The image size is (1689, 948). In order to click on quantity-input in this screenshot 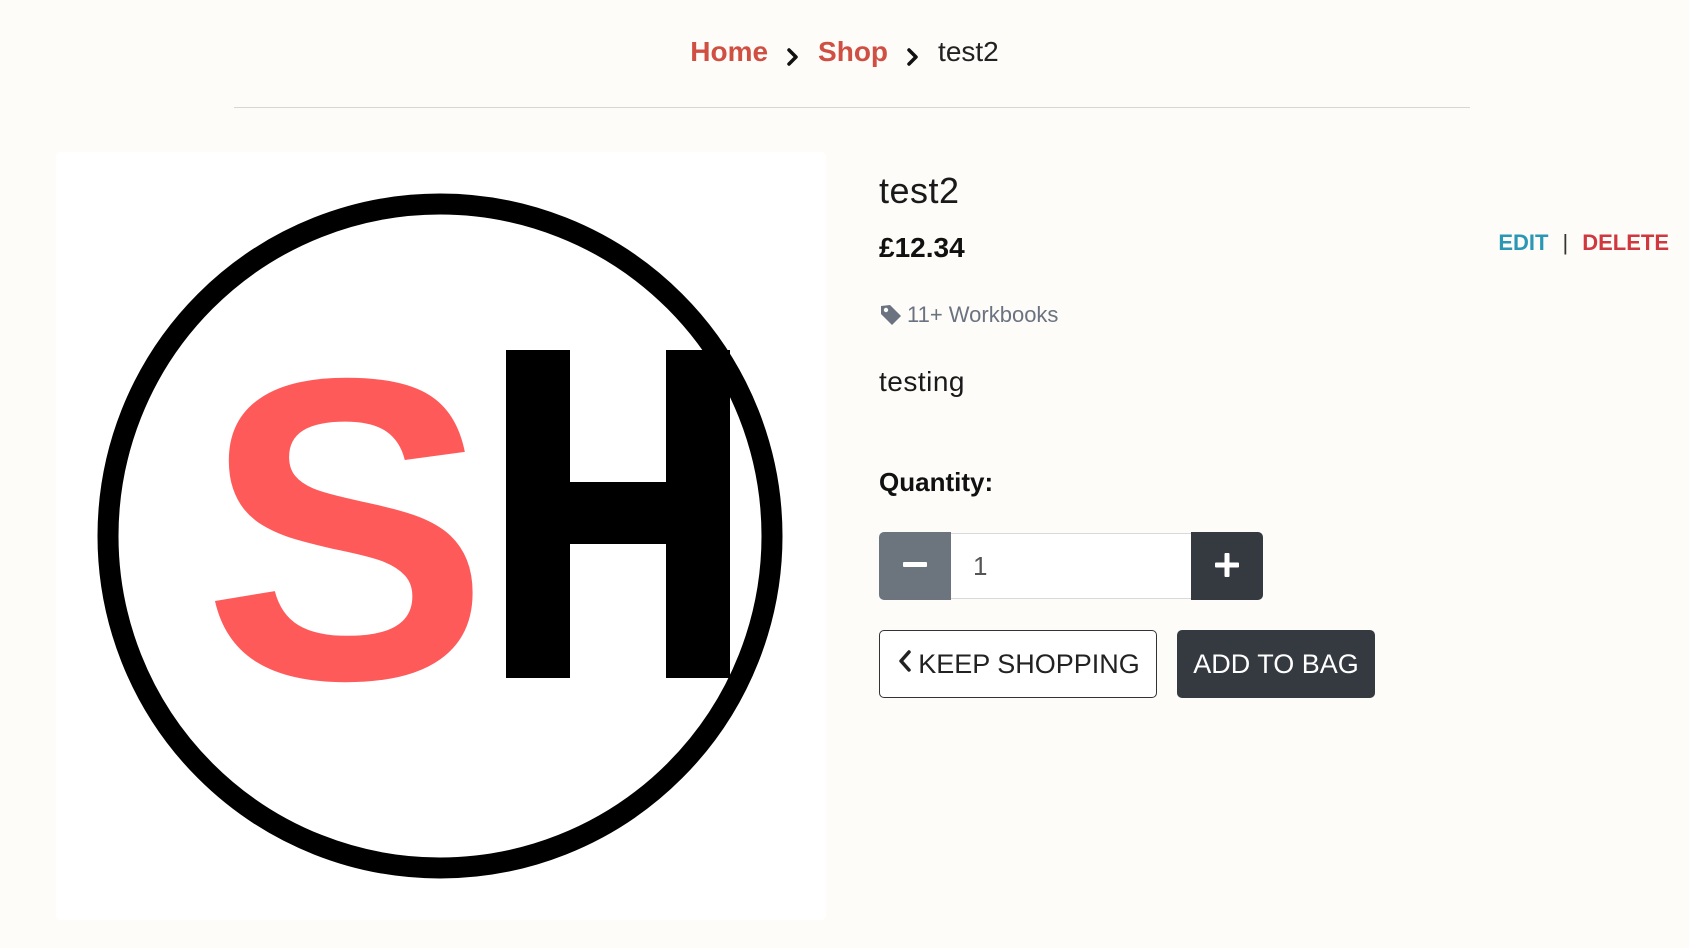, I will do `click(1071, 566)`.